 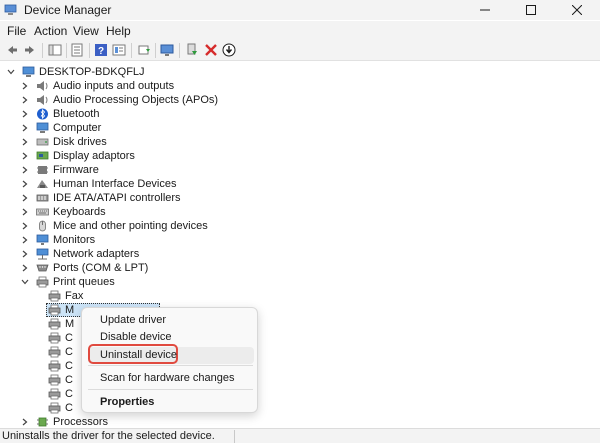 I want to click on mouse-icon, so click(x=42, y=226).